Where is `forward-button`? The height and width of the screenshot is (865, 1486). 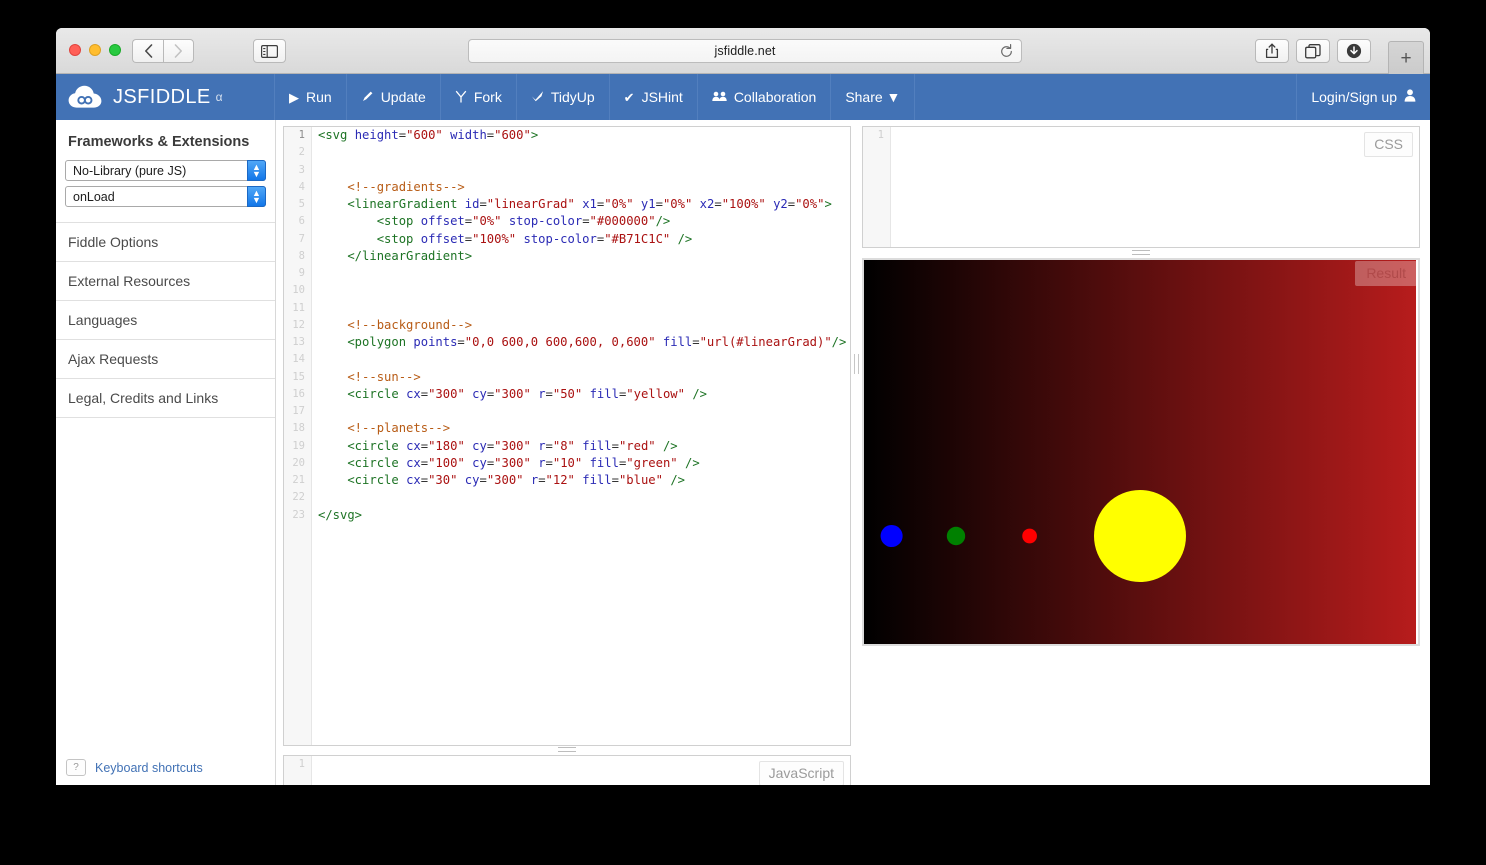 forward-button is located at coordinates (178, 51).